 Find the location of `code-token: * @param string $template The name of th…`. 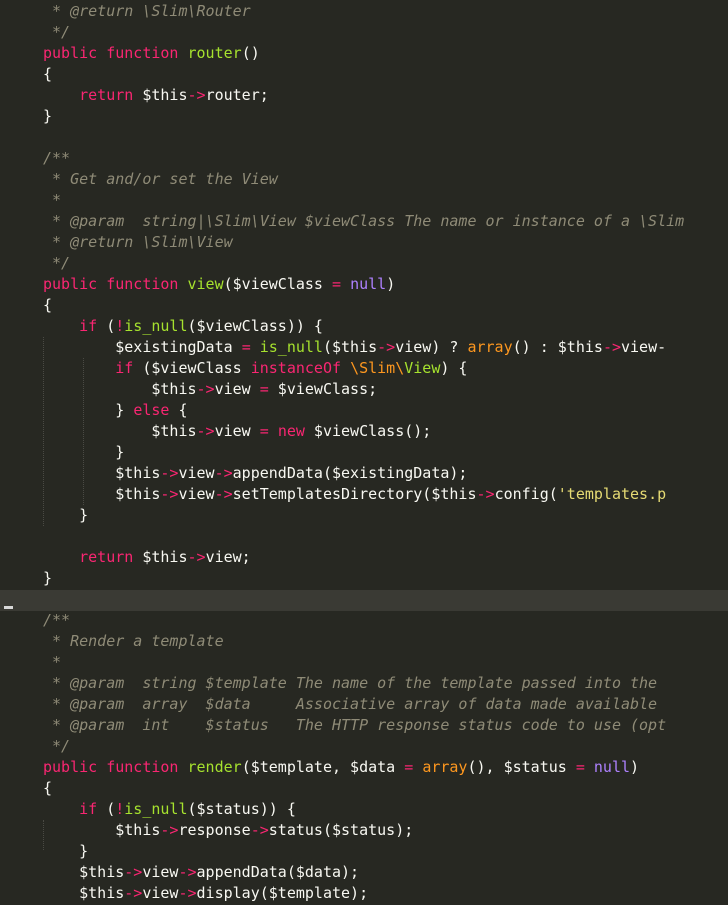

code-token: * @param string $template The name of th… is located at coordinates (350, 683).